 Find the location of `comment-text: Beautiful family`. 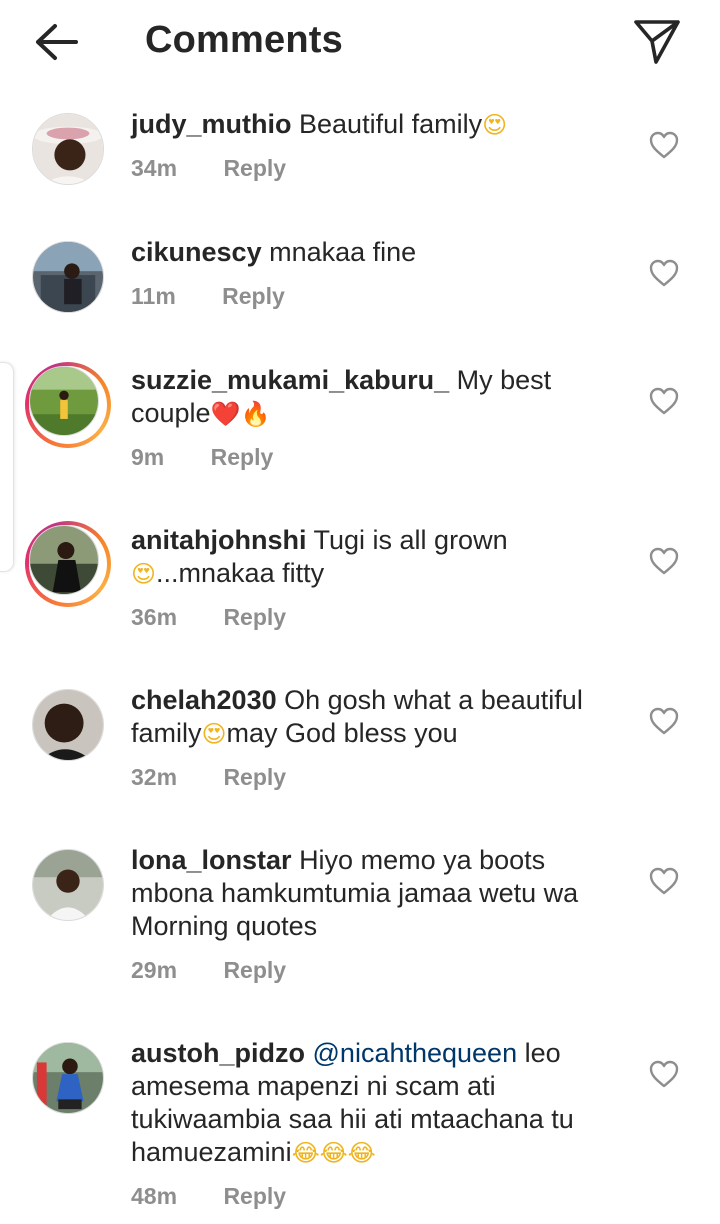

comment-text: Beautiful family is located at coordinates (391, 124).